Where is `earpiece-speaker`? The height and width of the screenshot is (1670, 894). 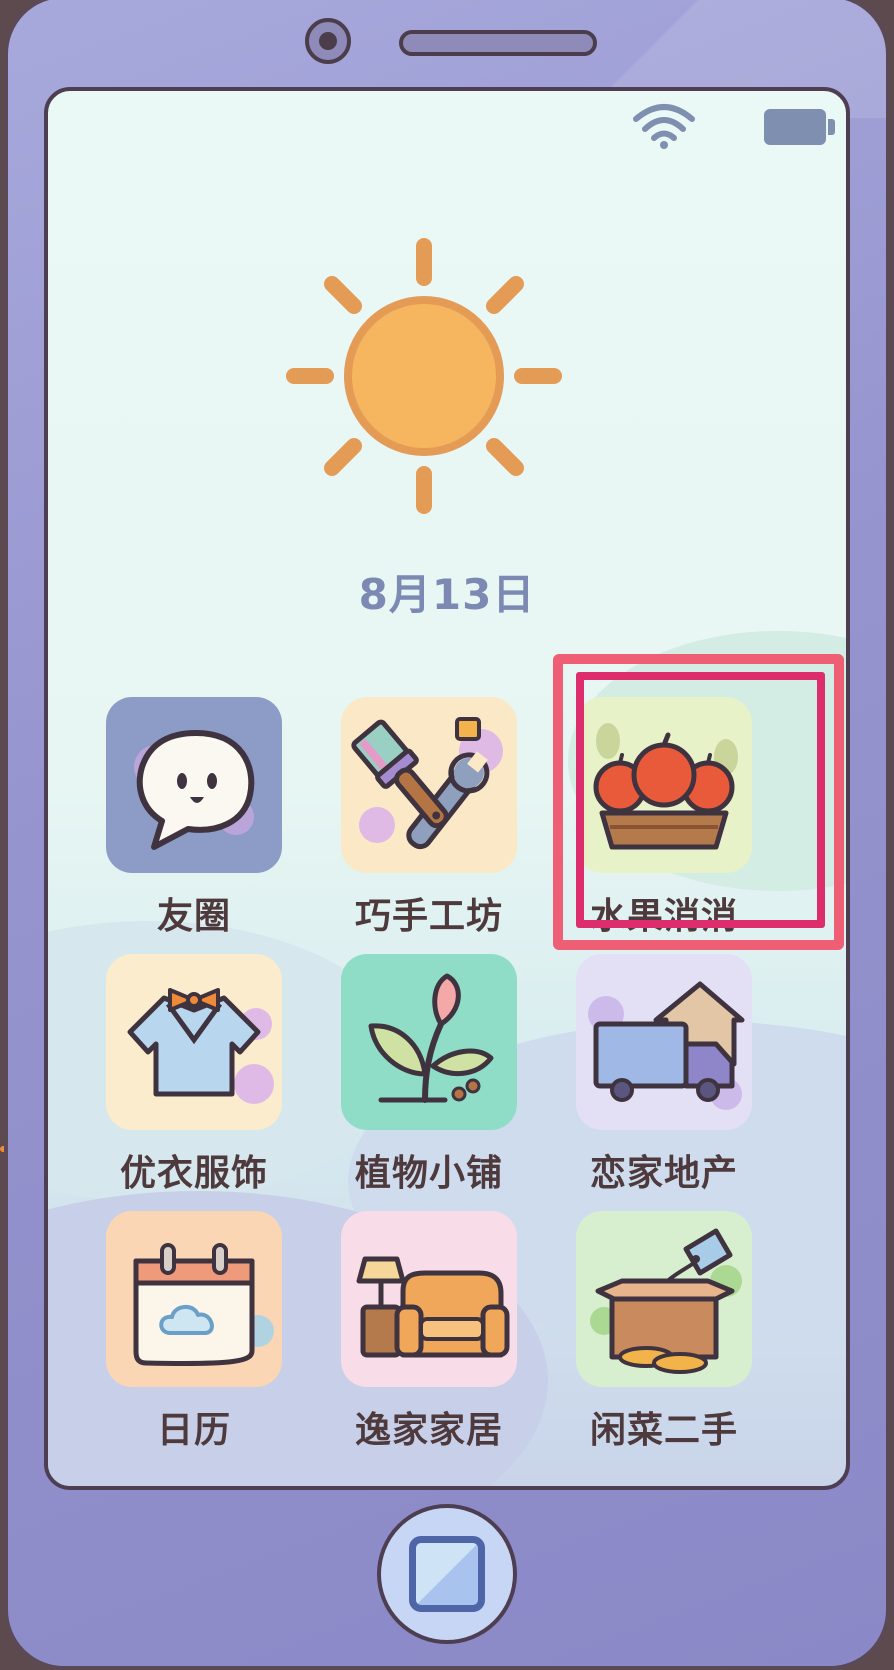 earpiece-speaker is located at coordinates (498, 43).